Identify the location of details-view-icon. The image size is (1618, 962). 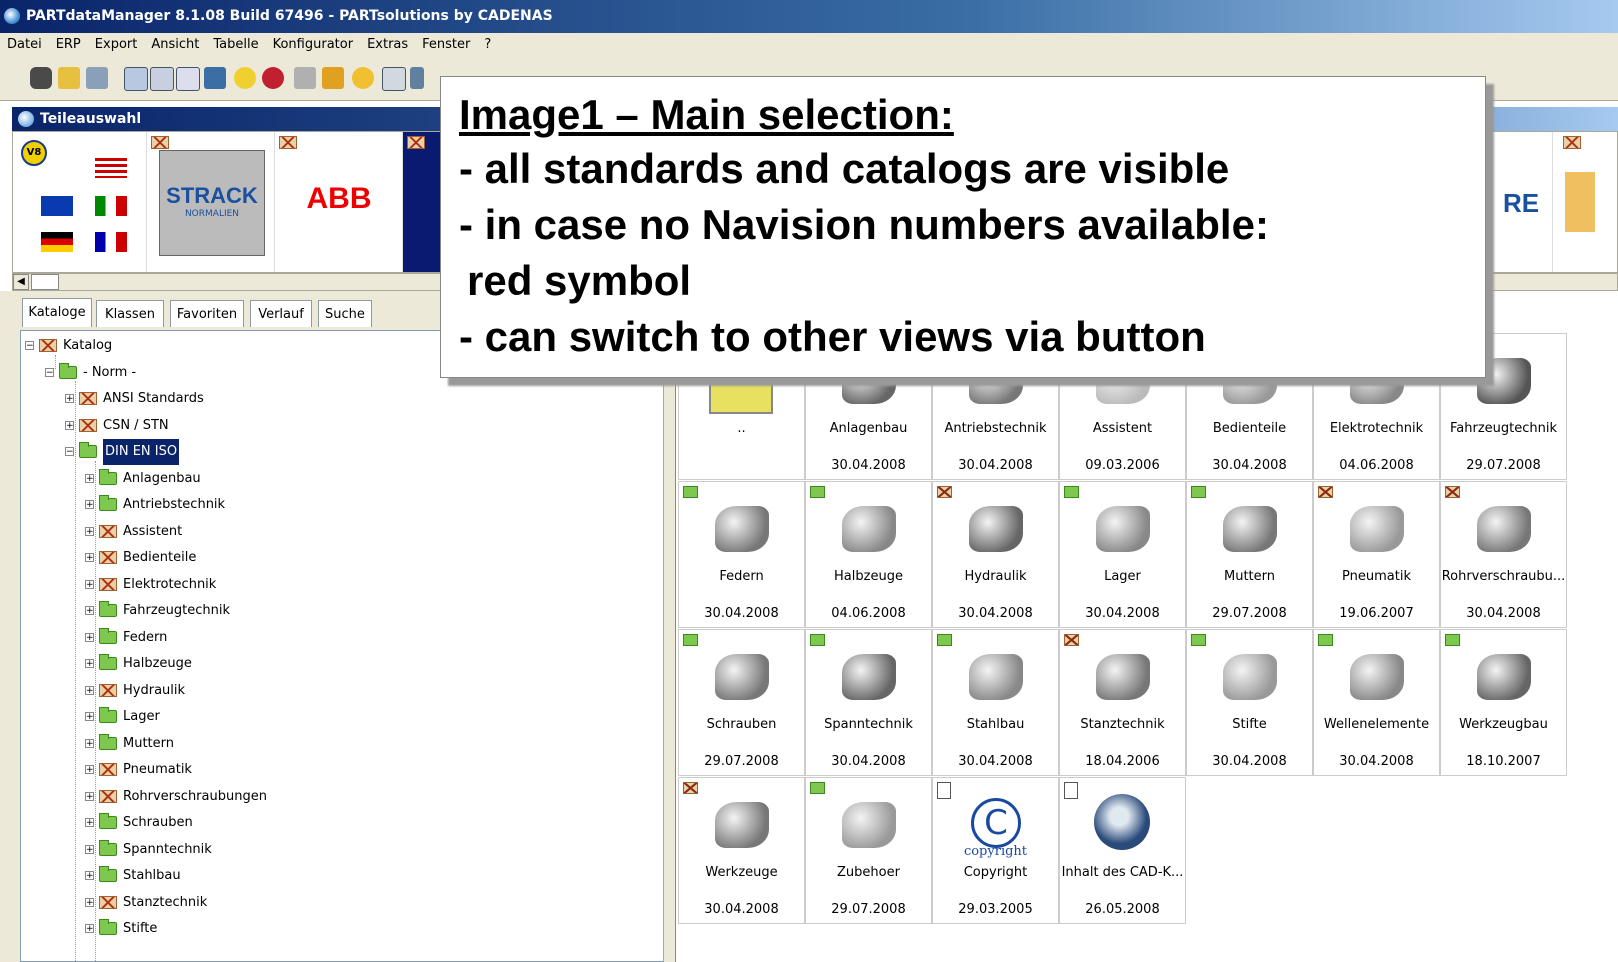
(215, 78).